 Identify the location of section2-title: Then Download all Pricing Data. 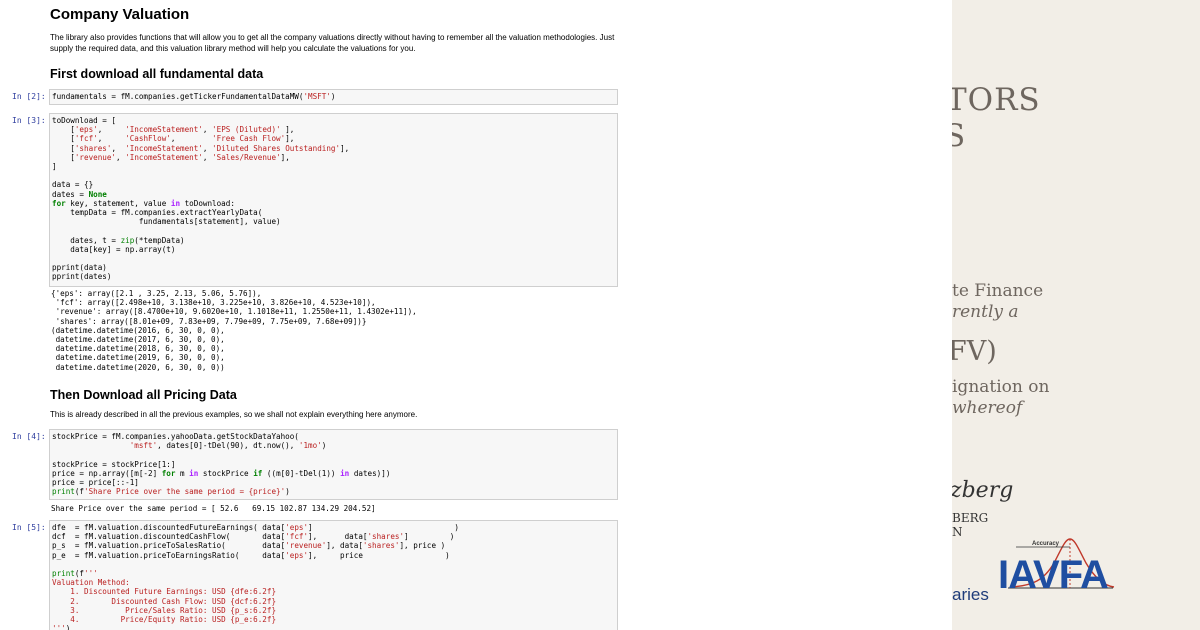
(143, 395).